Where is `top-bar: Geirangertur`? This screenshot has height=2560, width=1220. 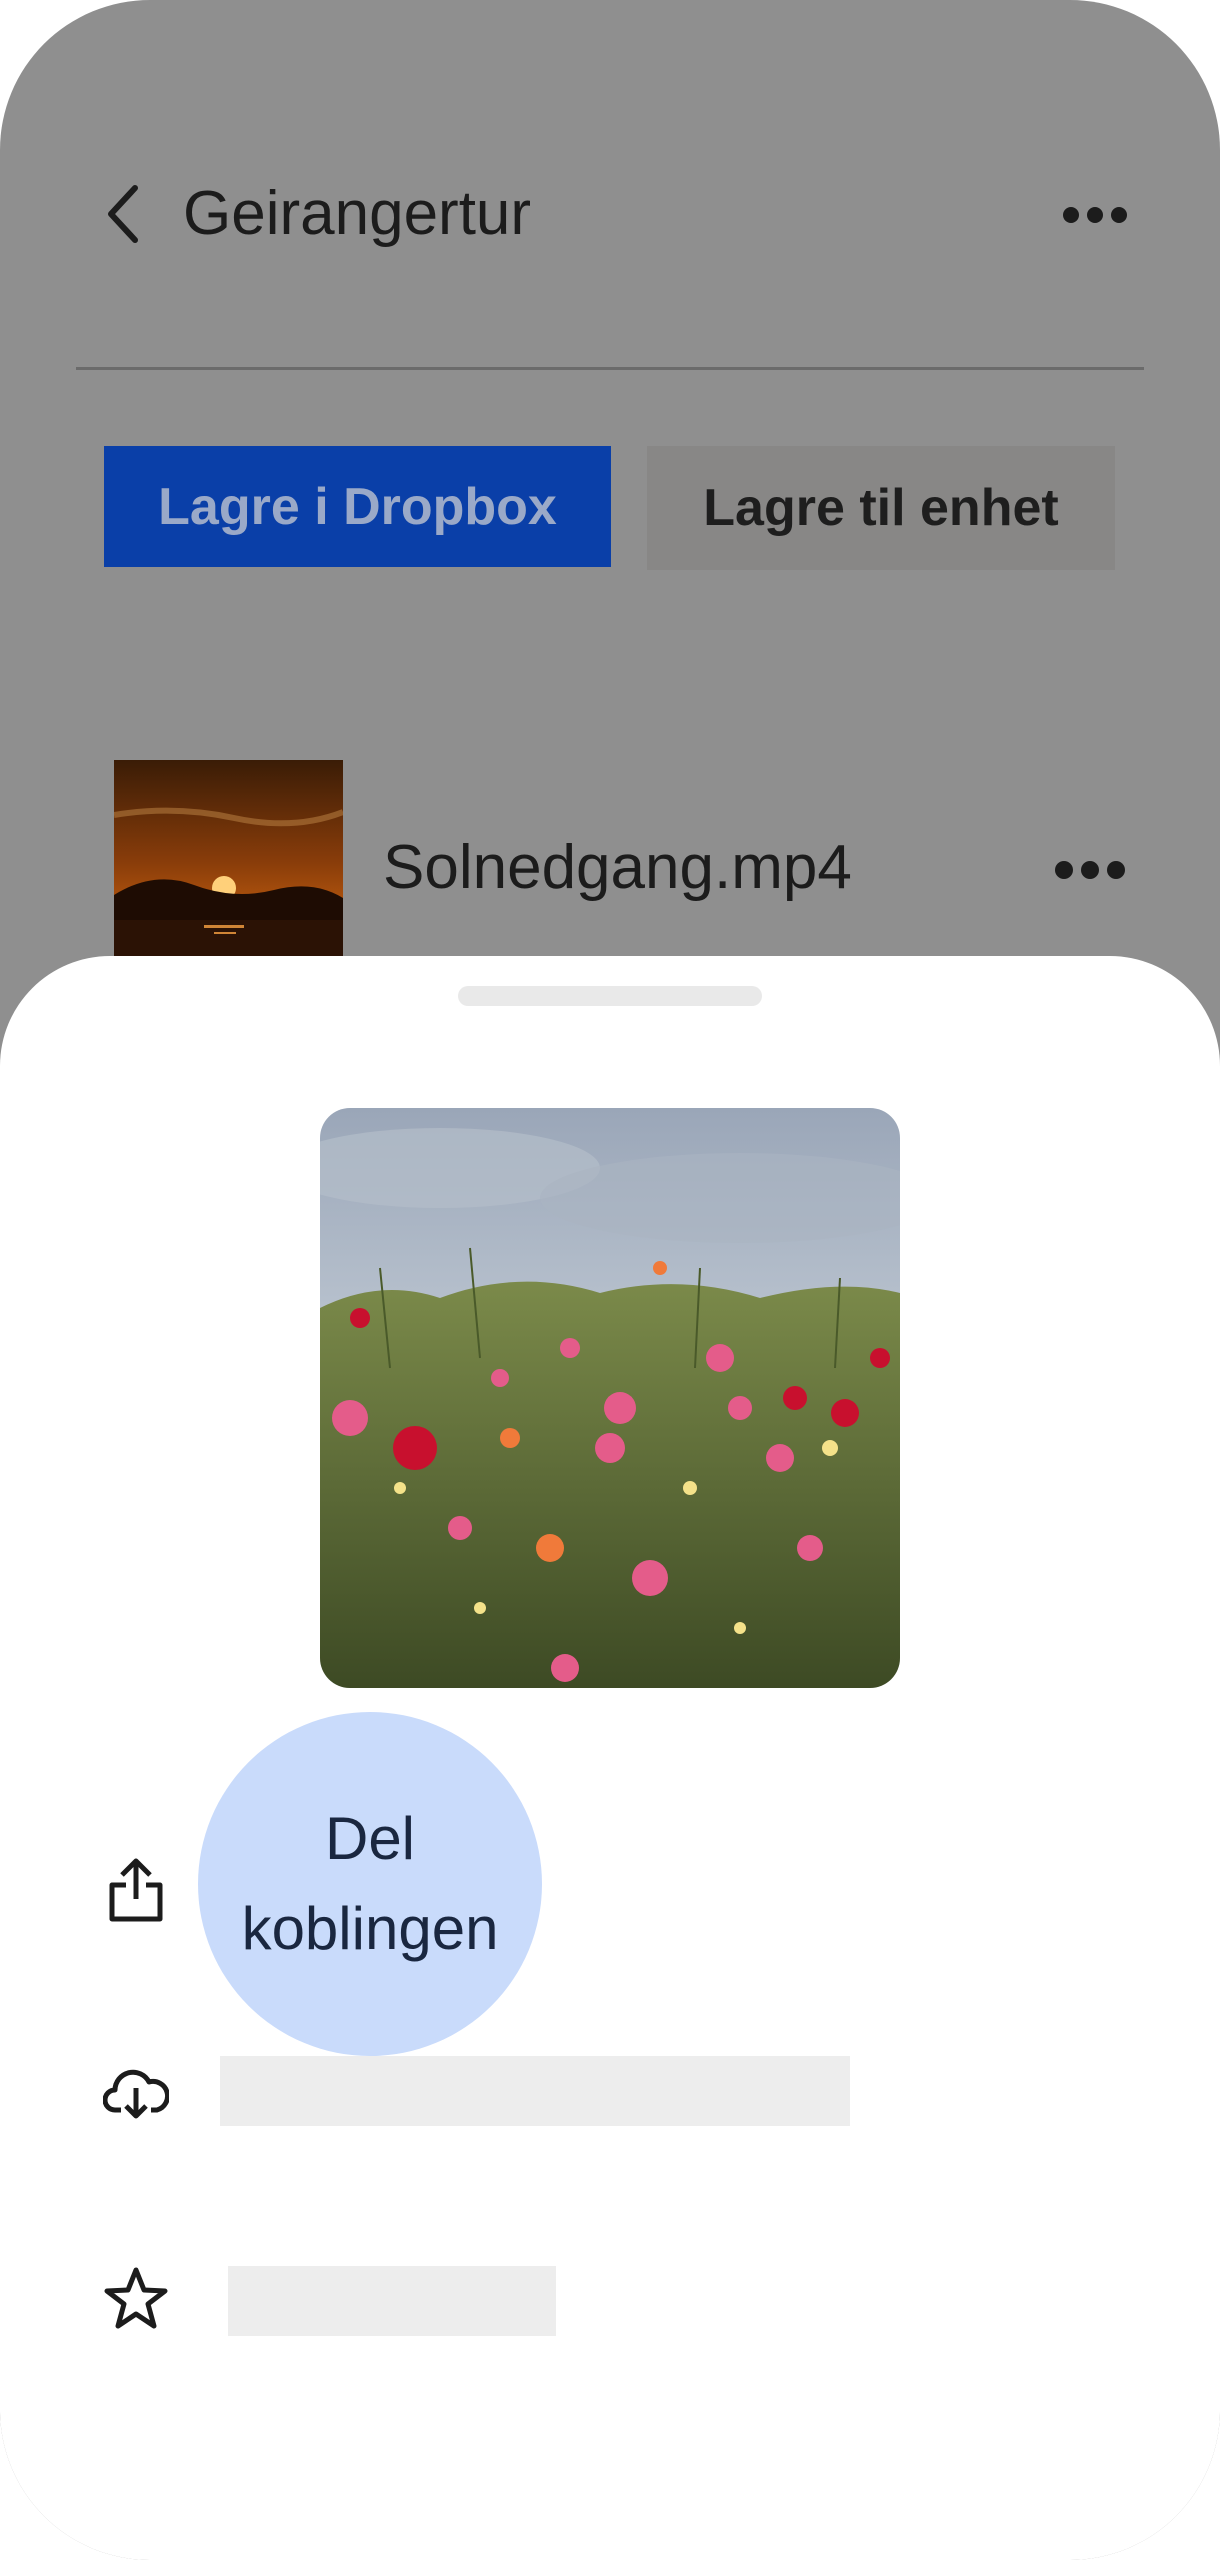
top-bar: Geirangertur is located at coordinates (610, 185).